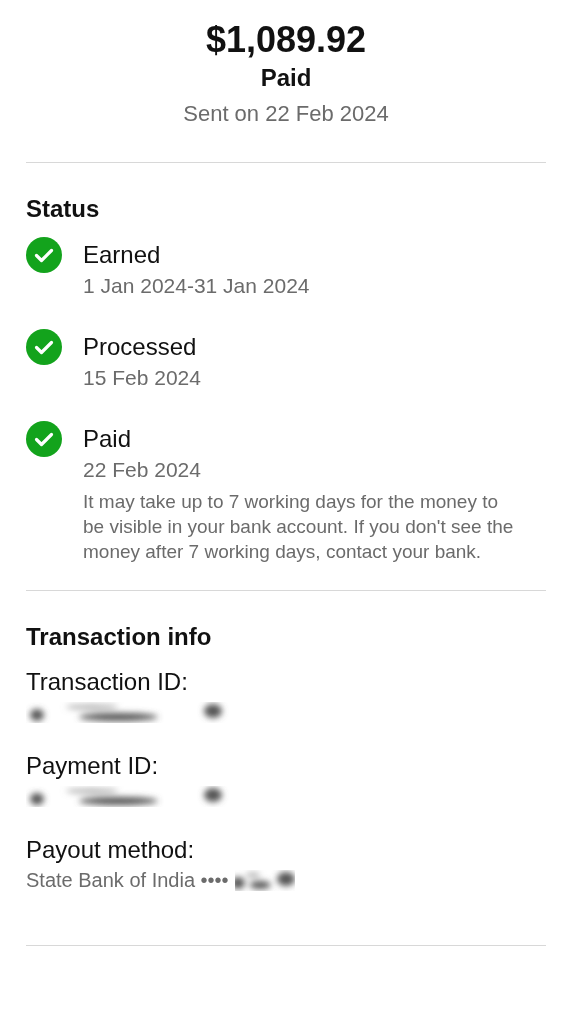 This screenshot has width=572, height=1024. I want to click on step-date: 22 Feb 2024, so click(142, 470).